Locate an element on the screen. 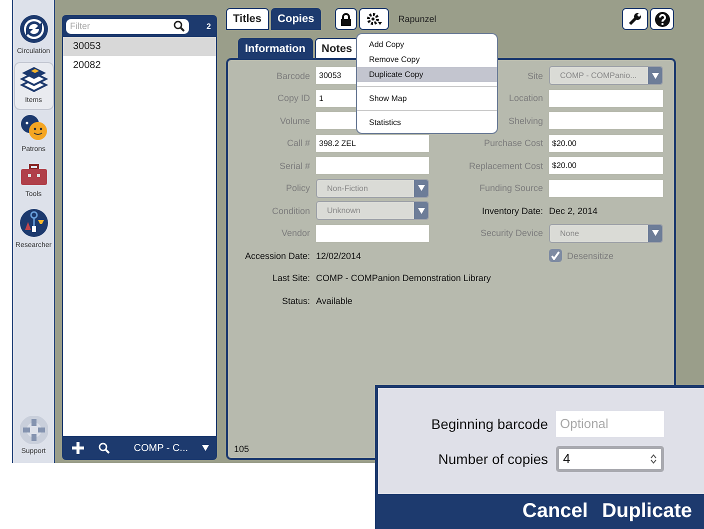  field-label: Number of copies is located at coordinates (492, 458).